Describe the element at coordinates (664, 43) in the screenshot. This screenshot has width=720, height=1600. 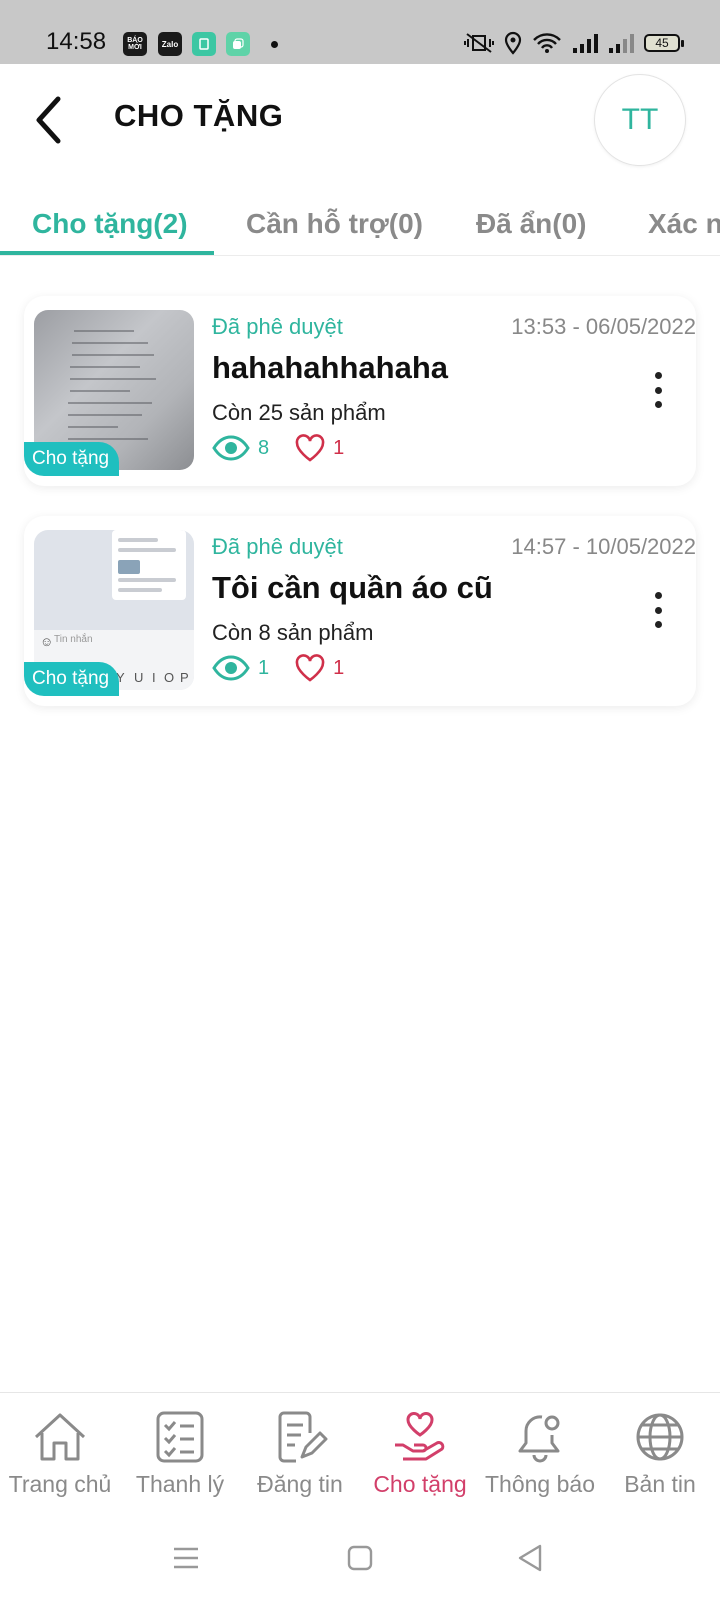
I see `battery-icon: 45` at that location.